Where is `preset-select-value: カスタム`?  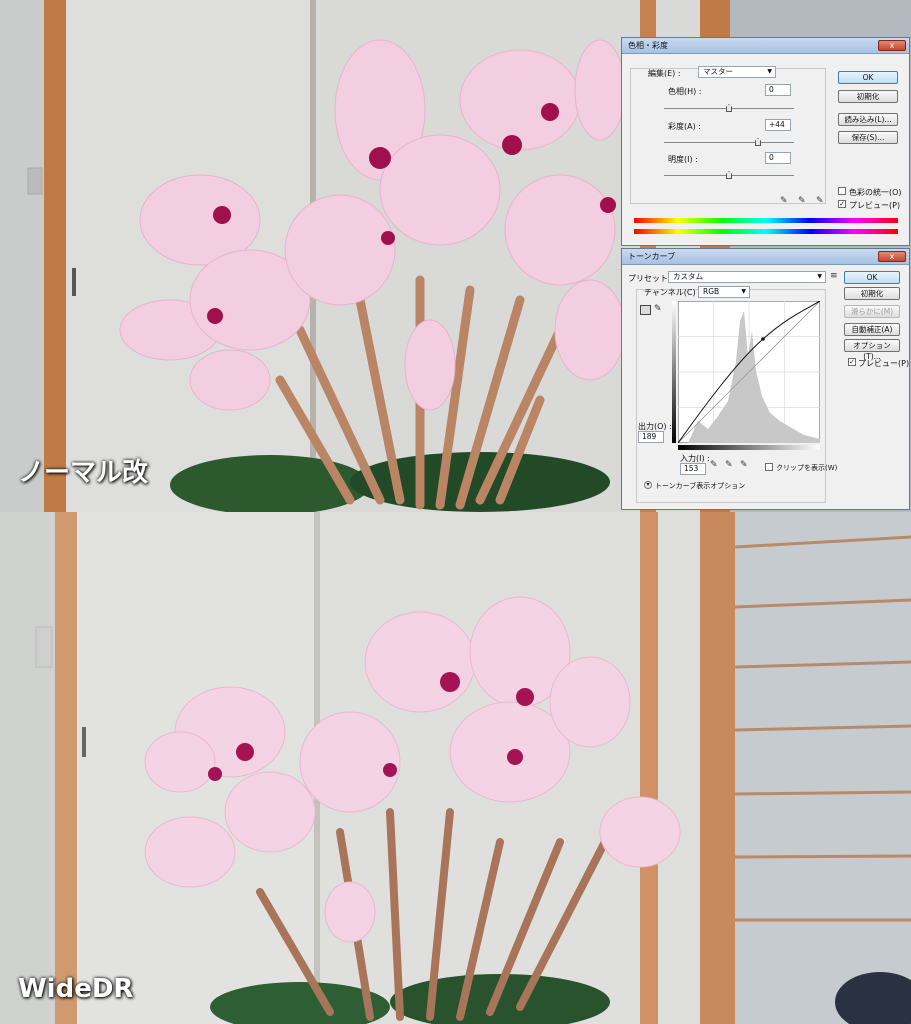
preset-select-value: カスタム is located at coordinates (688, 276).